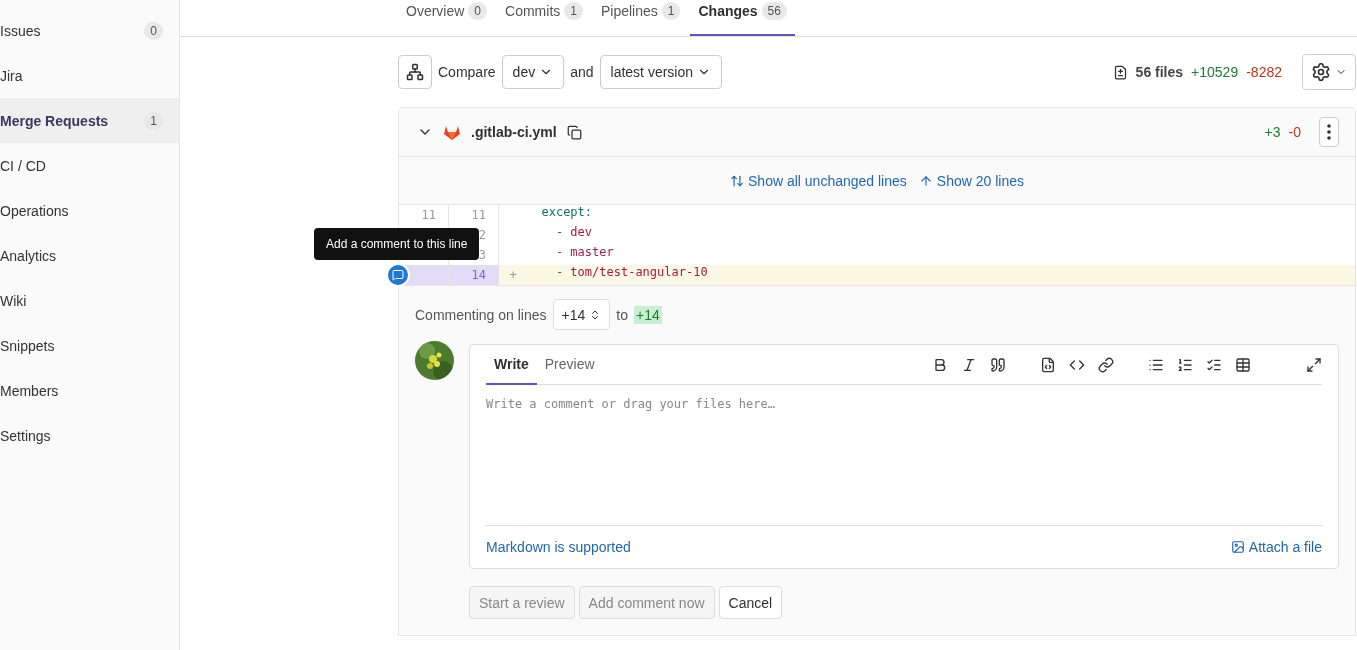  Describe the element at coordinates (569, 364) in the screenshot. I see `editor-tab: Preview` at that location.